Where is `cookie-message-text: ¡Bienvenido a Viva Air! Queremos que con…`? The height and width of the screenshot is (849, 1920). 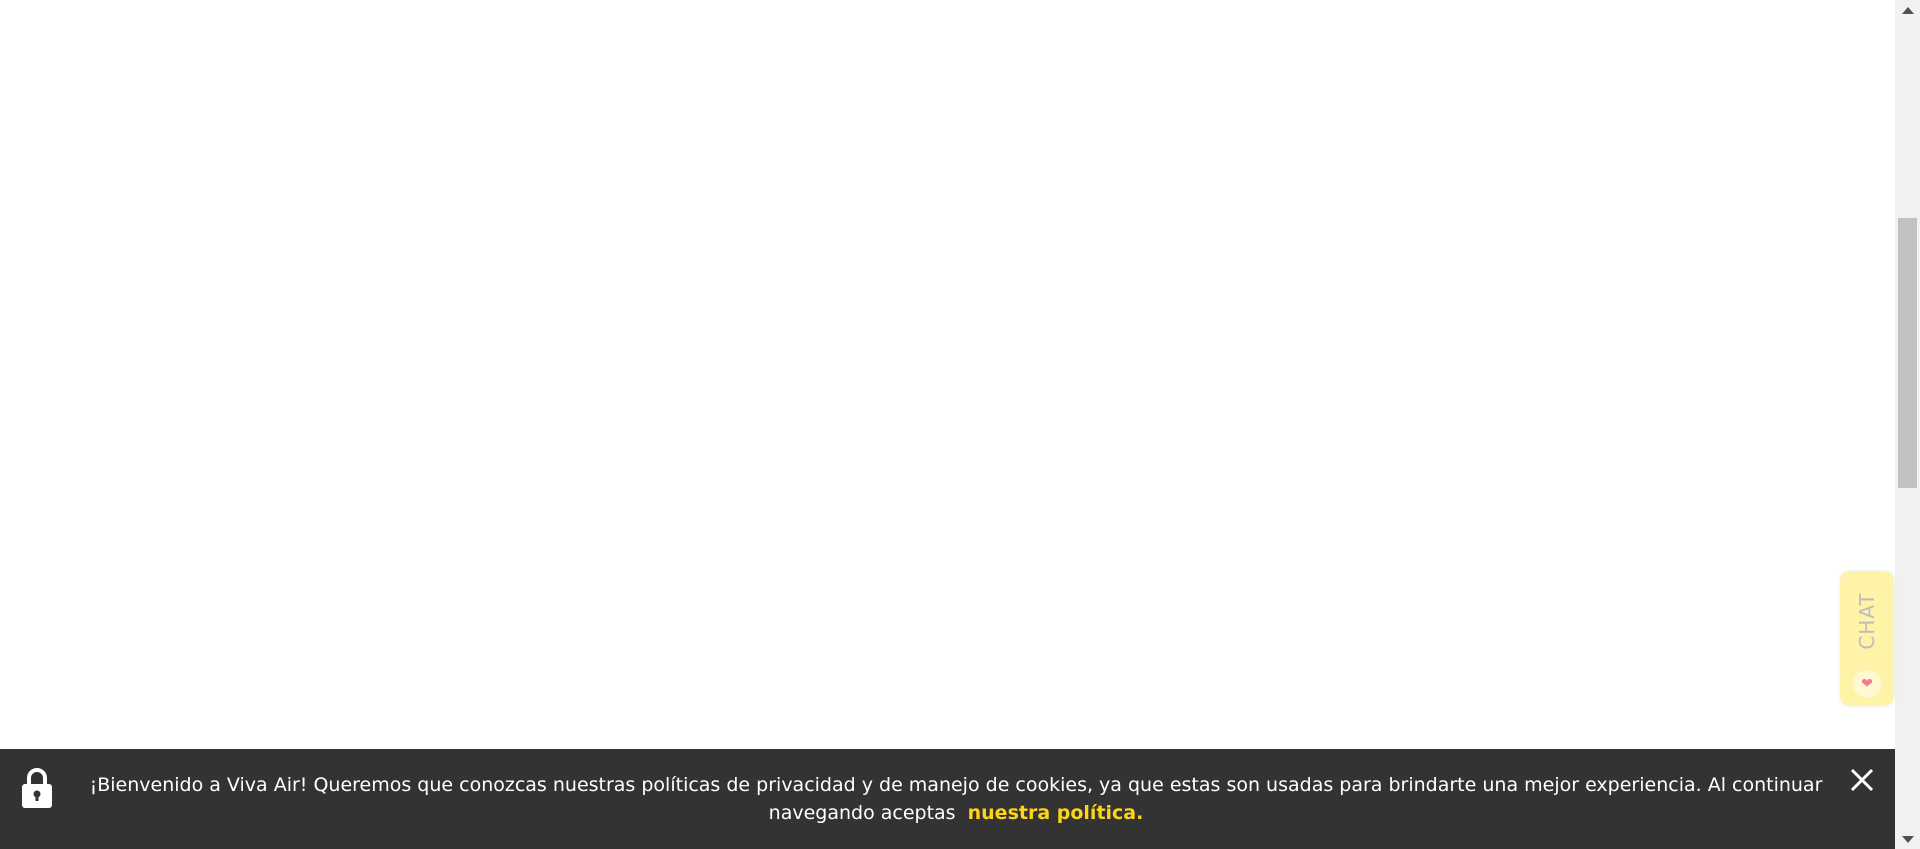 cookie-message-text: ¡Bienvenido a Viva Air! Queremos que con… is located at coordinates (956, 799).